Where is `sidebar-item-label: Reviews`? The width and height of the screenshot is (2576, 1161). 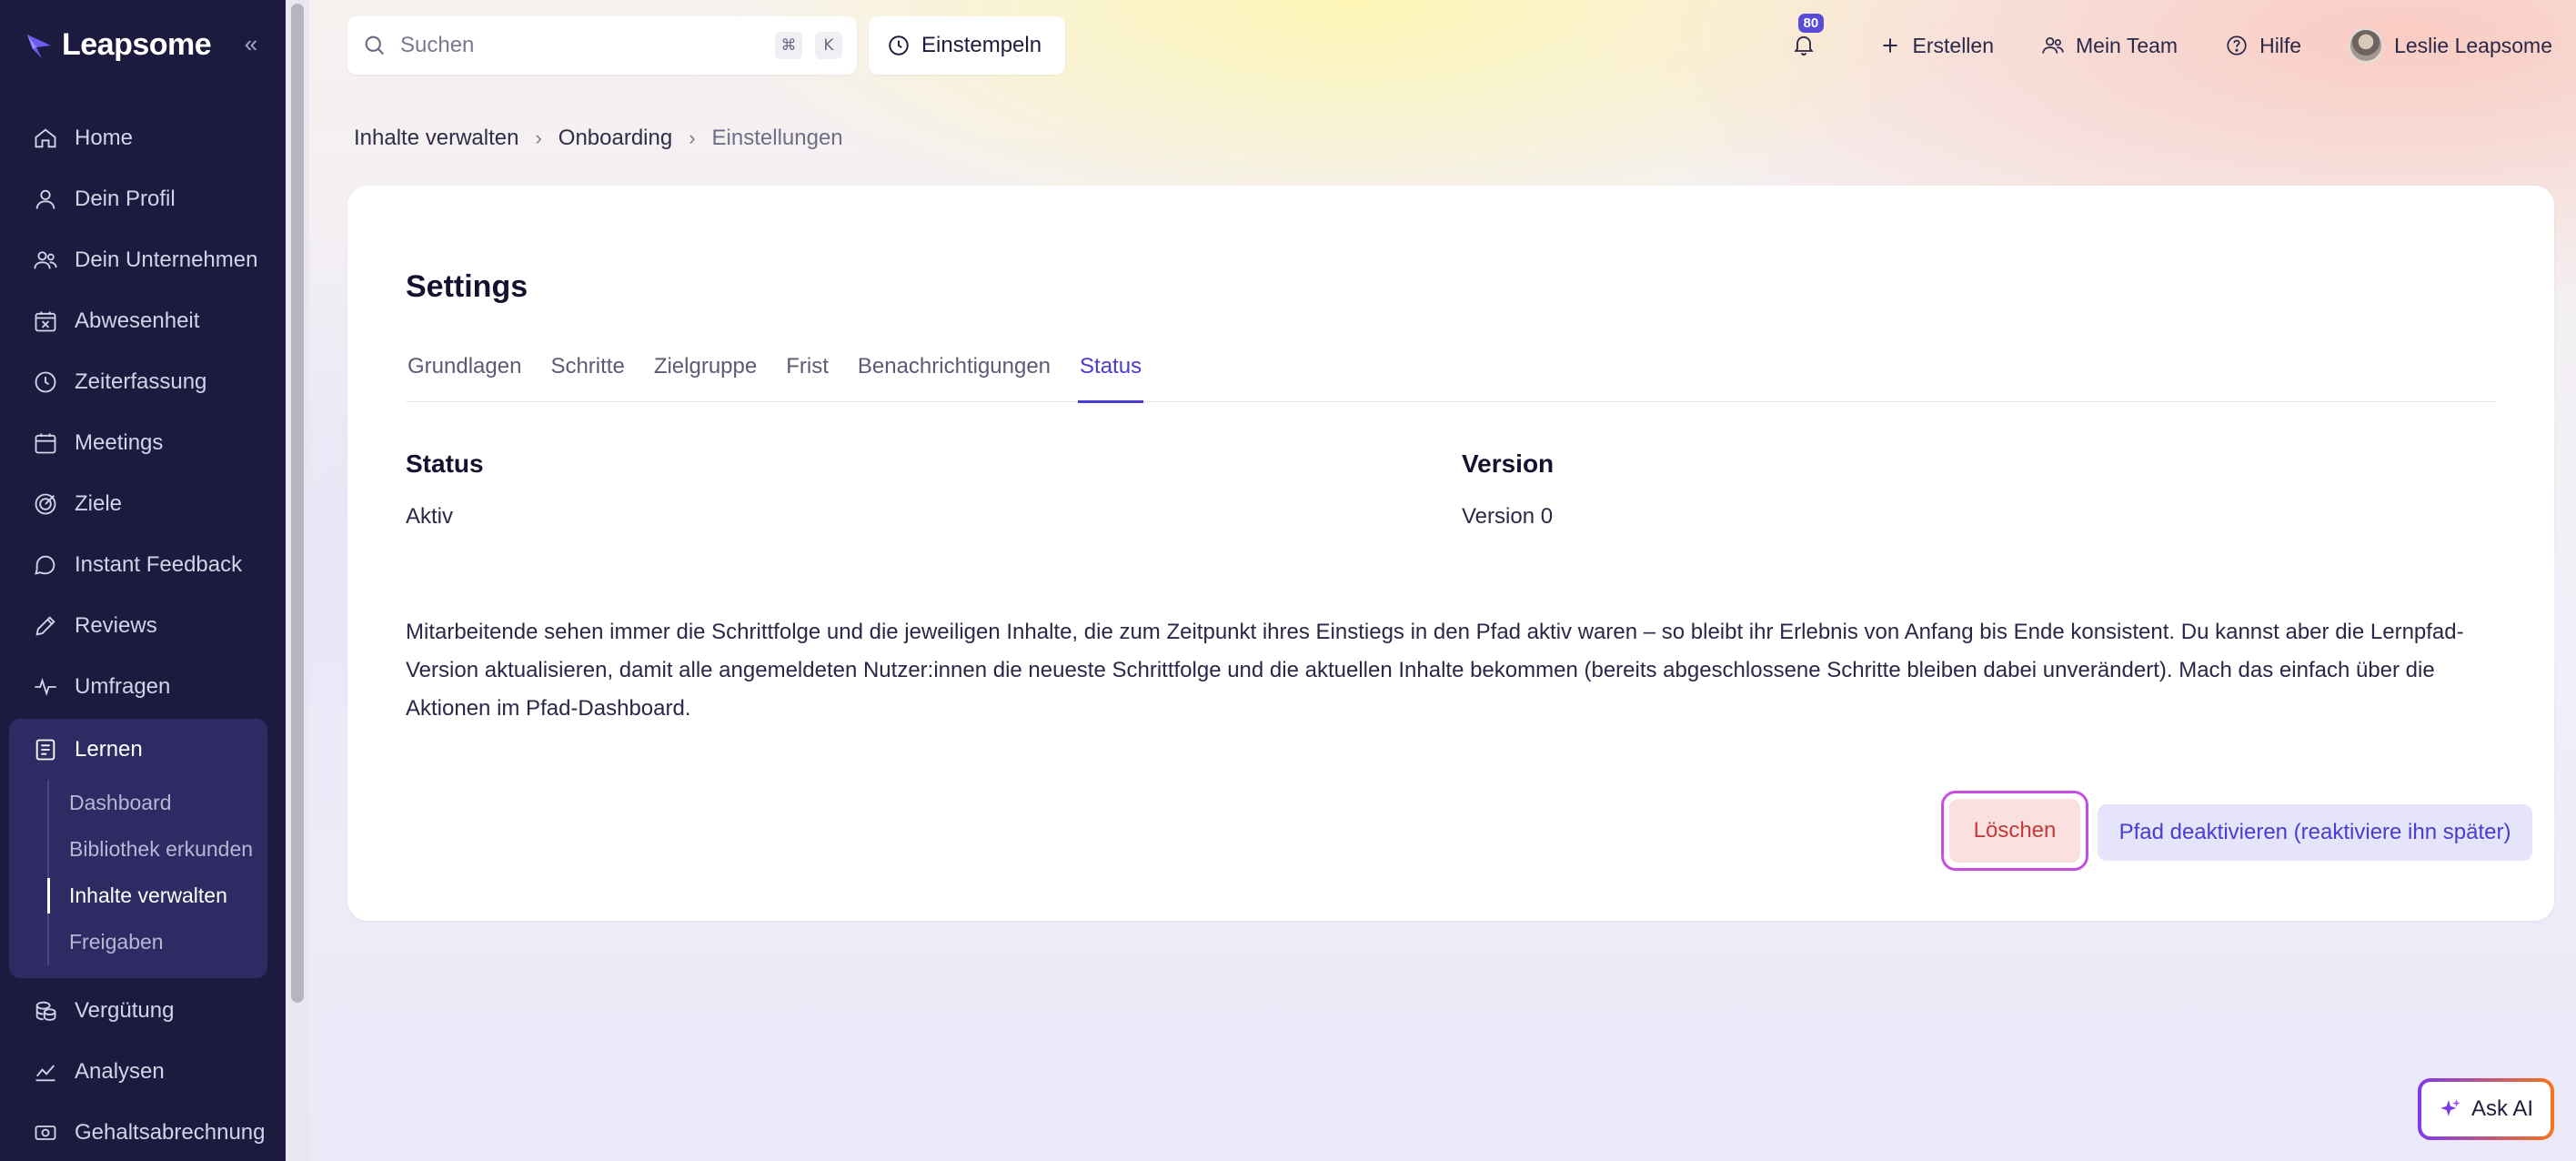 sidebar-item-label: Reviews is located at coordinates (116, 625).